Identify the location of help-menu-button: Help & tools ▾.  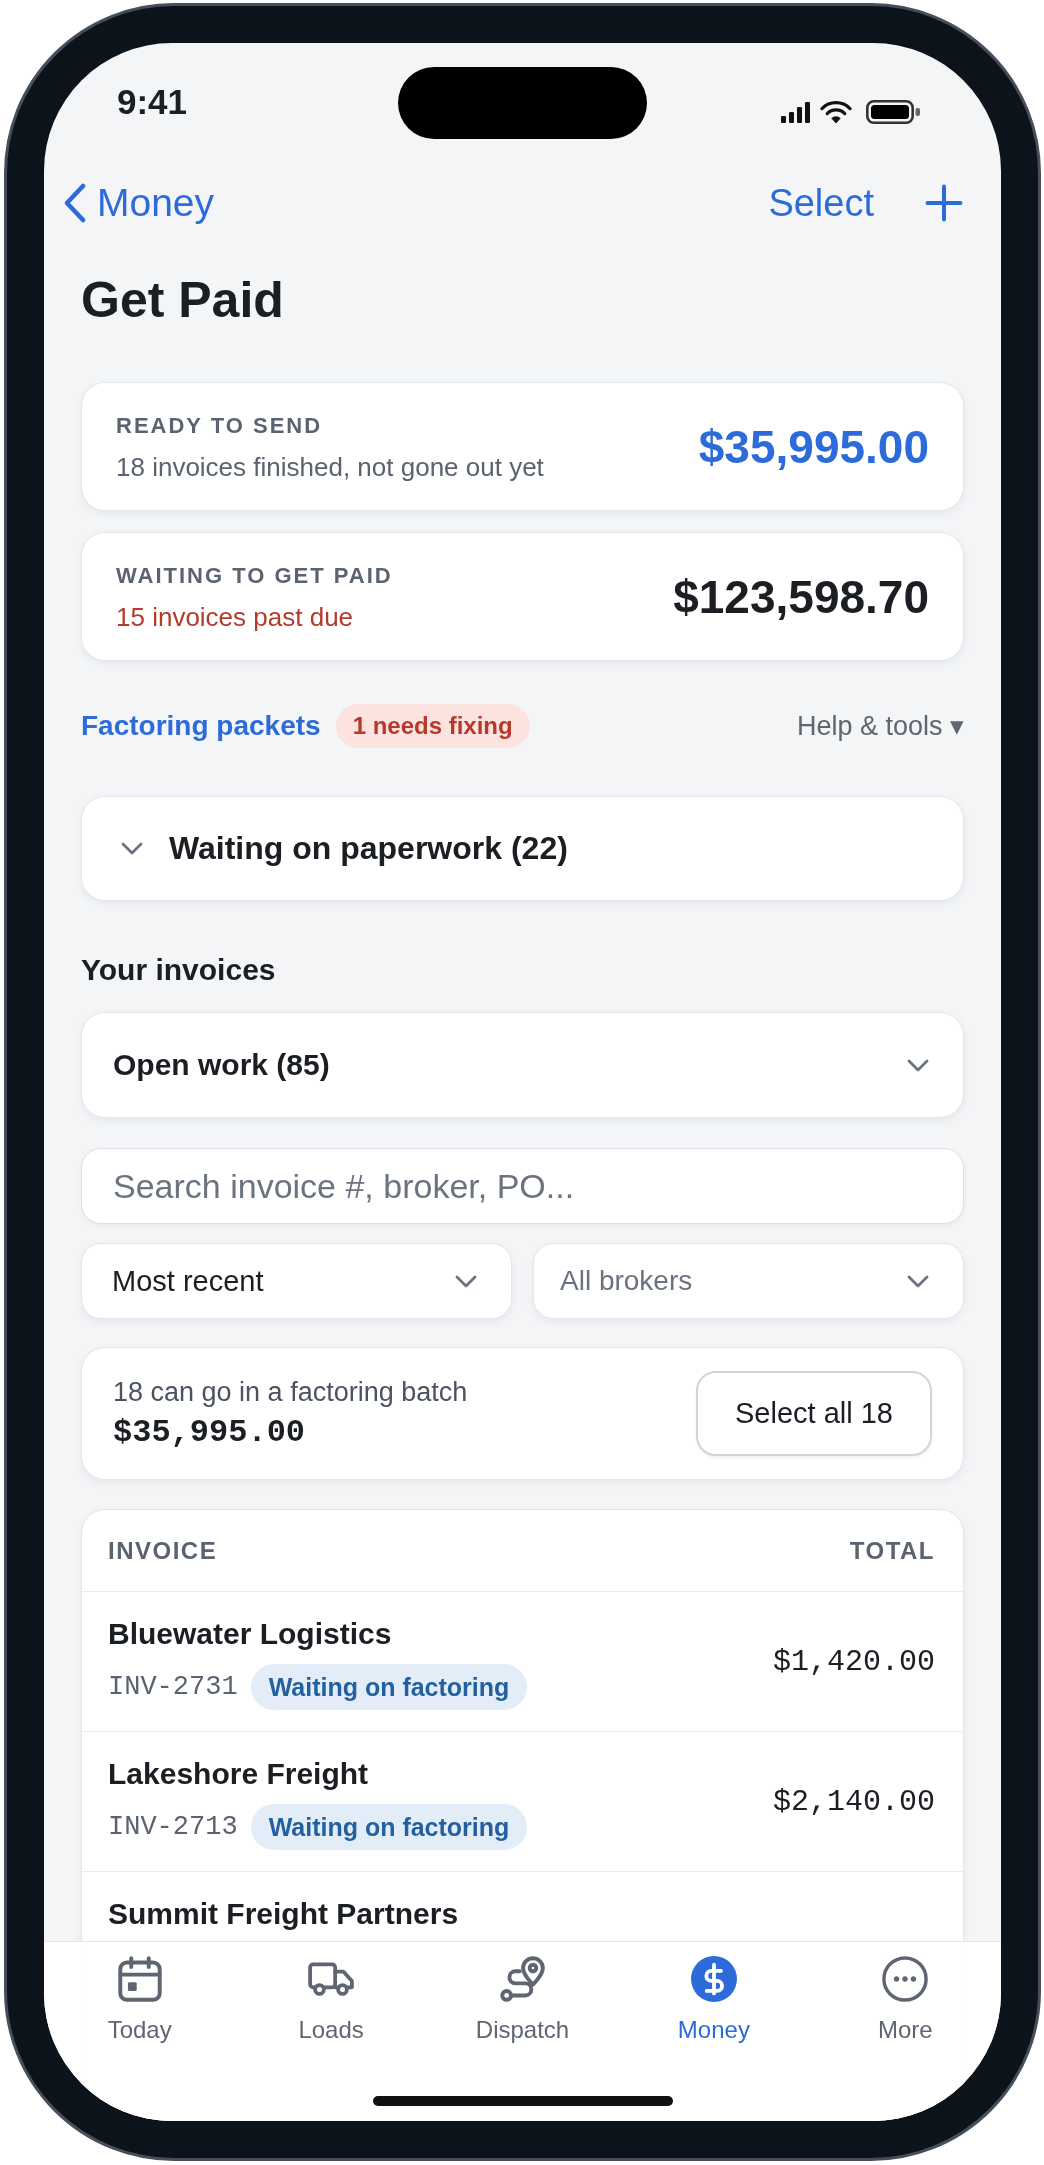
(880, 726).